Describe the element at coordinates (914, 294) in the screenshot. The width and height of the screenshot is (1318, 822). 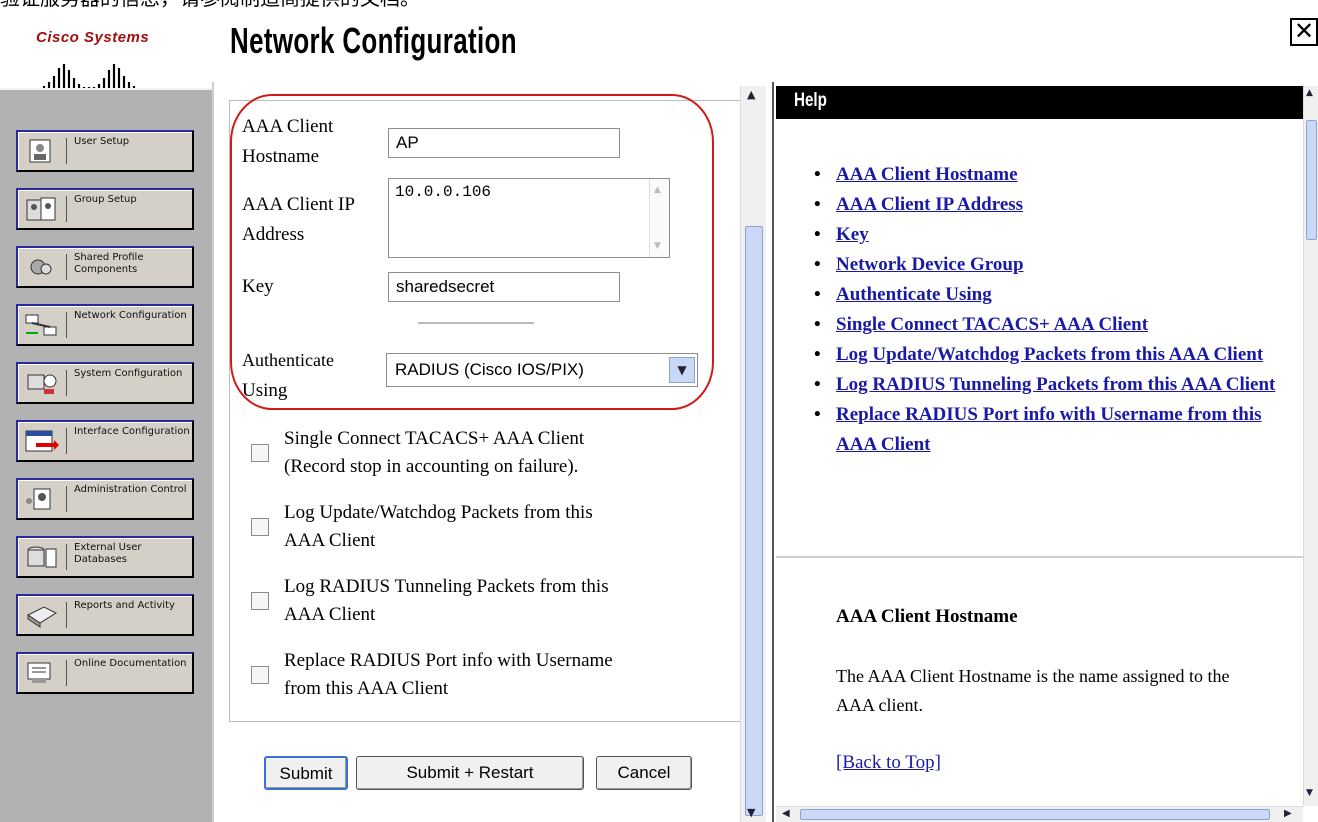
I see `help-link: Authenticate Using` at that location.